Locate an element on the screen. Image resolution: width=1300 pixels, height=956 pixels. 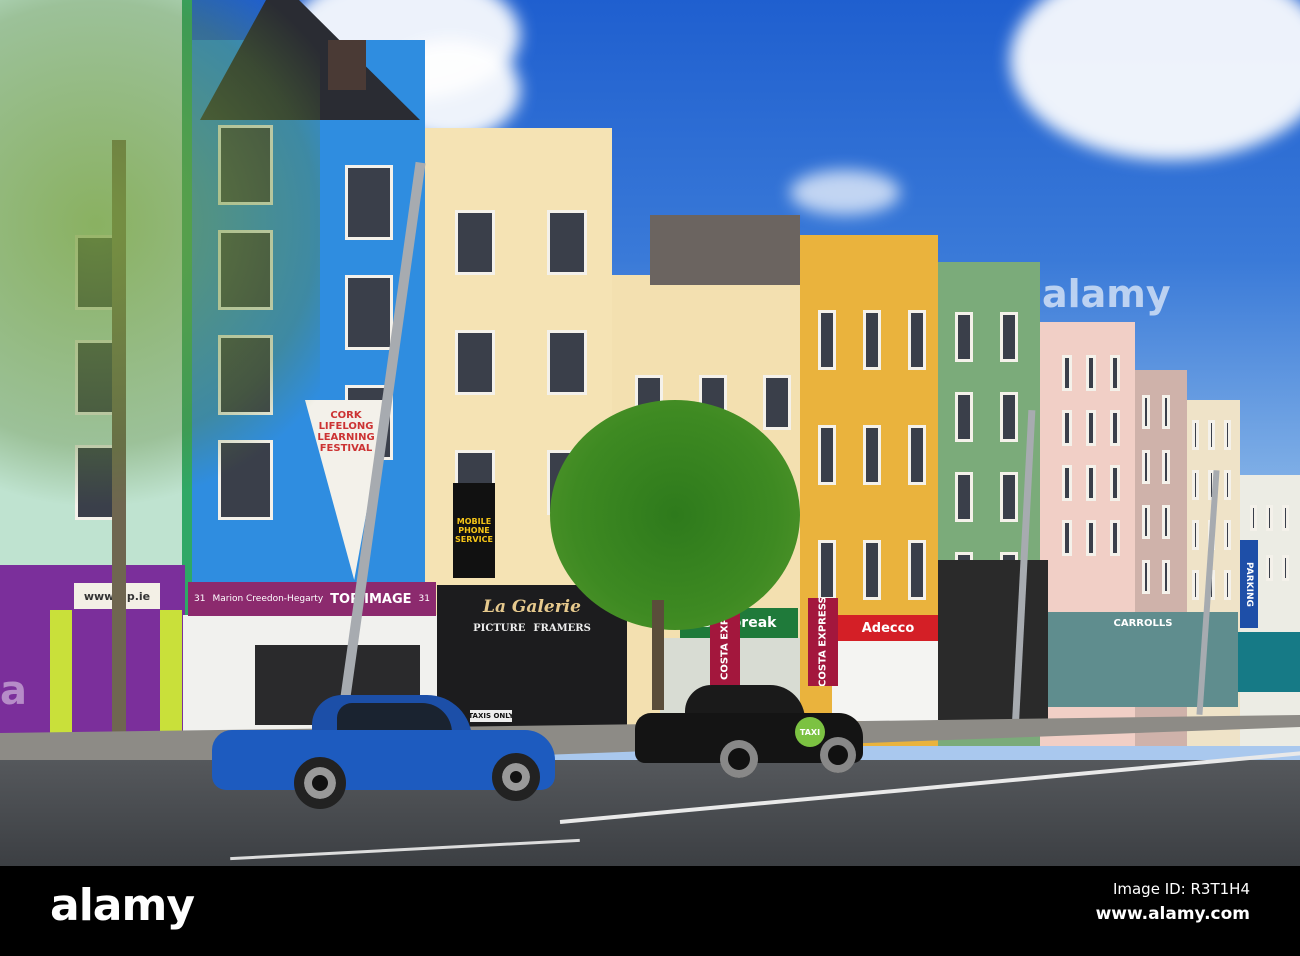
adecco-sign: Adecco is located at coordinates (888, 628).